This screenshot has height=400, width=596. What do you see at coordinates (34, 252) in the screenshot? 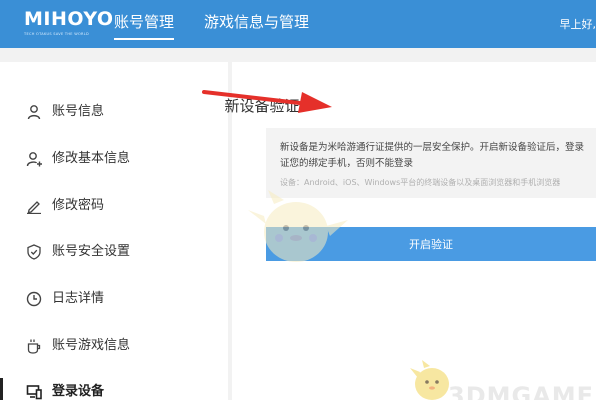
I see `shield-icon` at bounding box center [34, 252].